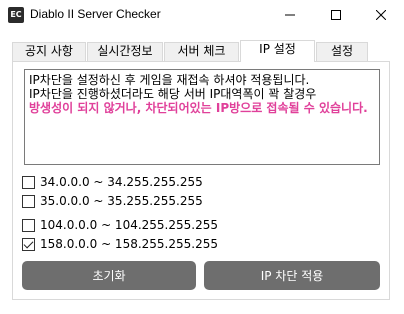 The height and width of the screenshot is (314, 404). I want to click on notice-warning: 방생성이 되지 않거나, 차단되어있는 IP방으로 접속될 수 있습니다., so click(198, 108).